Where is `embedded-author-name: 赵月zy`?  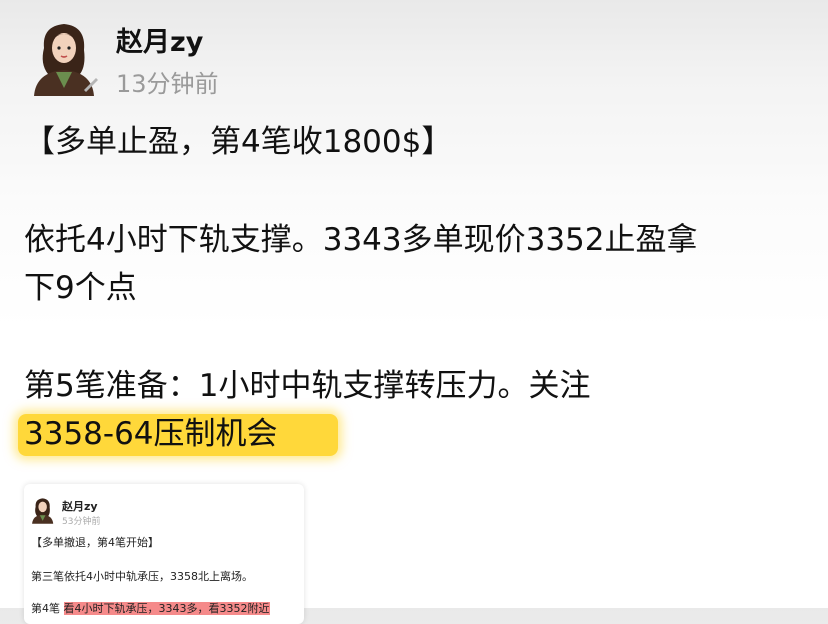 embedded-author-name: 赵月zy is located at coordinates (80, 506).